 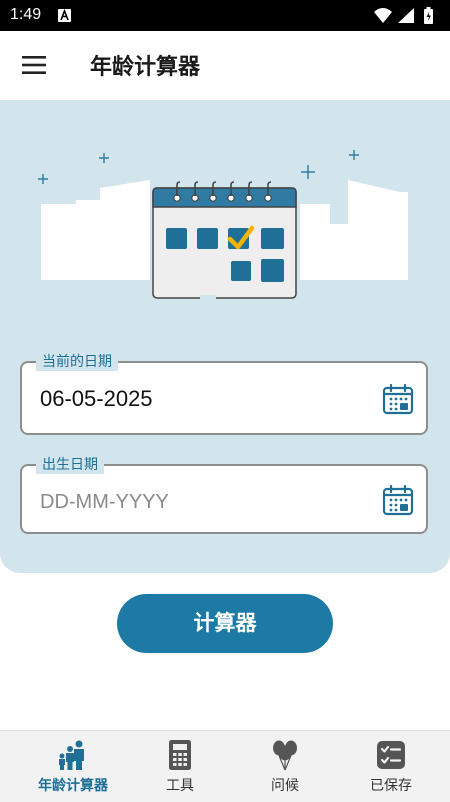 What do you see at coordinates (224, 241) in the screenshot?
I see `calendar-graphic` at bounding box center [224, 241].